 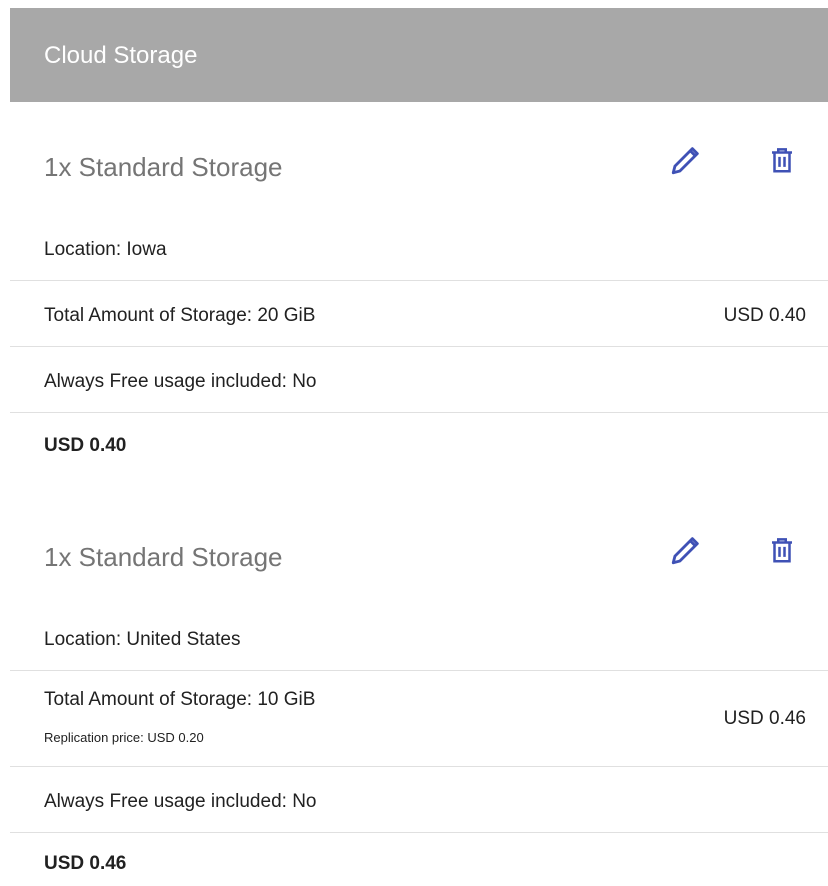 What do you see at coordinates (764, 718) in the screenshot?
I see `storage-price: USD 0.46` at bounding box center [764, 718].